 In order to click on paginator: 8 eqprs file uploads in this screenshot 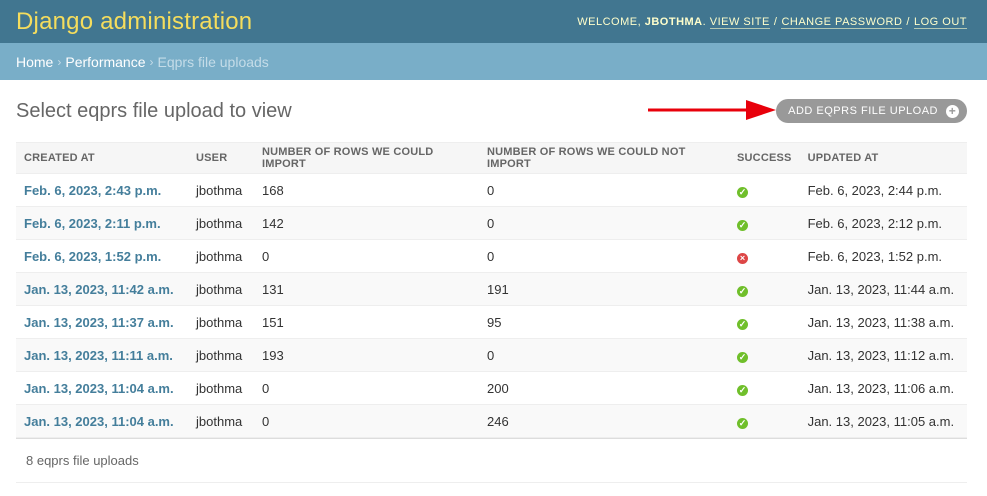, I will do `click(491, 460)`.